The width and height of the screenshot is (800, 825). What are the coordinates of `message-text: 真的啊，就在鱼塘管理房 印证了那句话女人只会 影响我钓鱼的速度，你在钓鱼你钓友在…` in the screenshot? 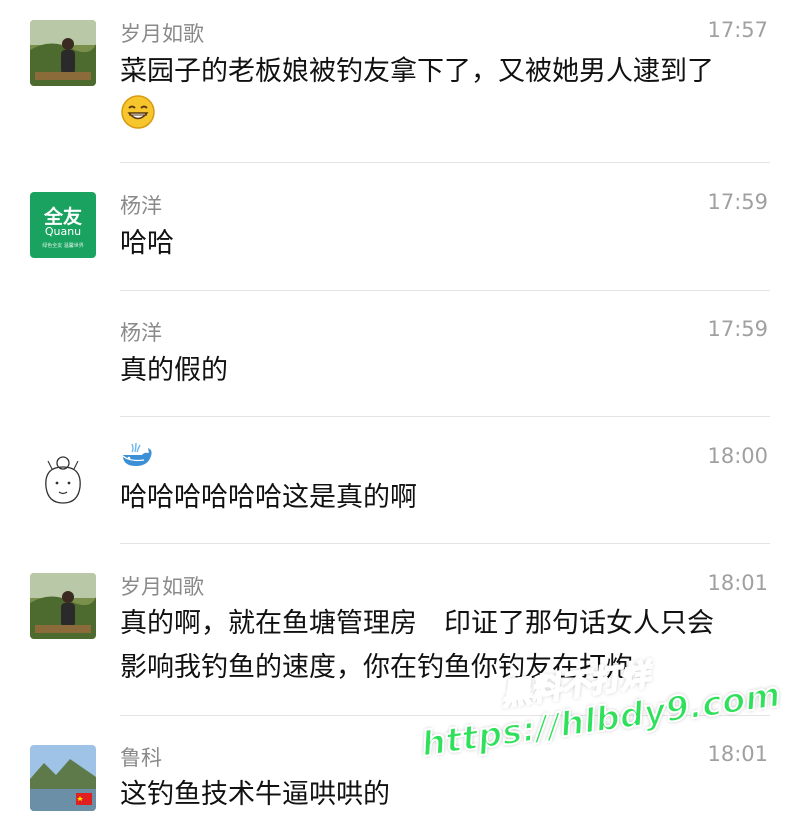 It's located at (445, 646).